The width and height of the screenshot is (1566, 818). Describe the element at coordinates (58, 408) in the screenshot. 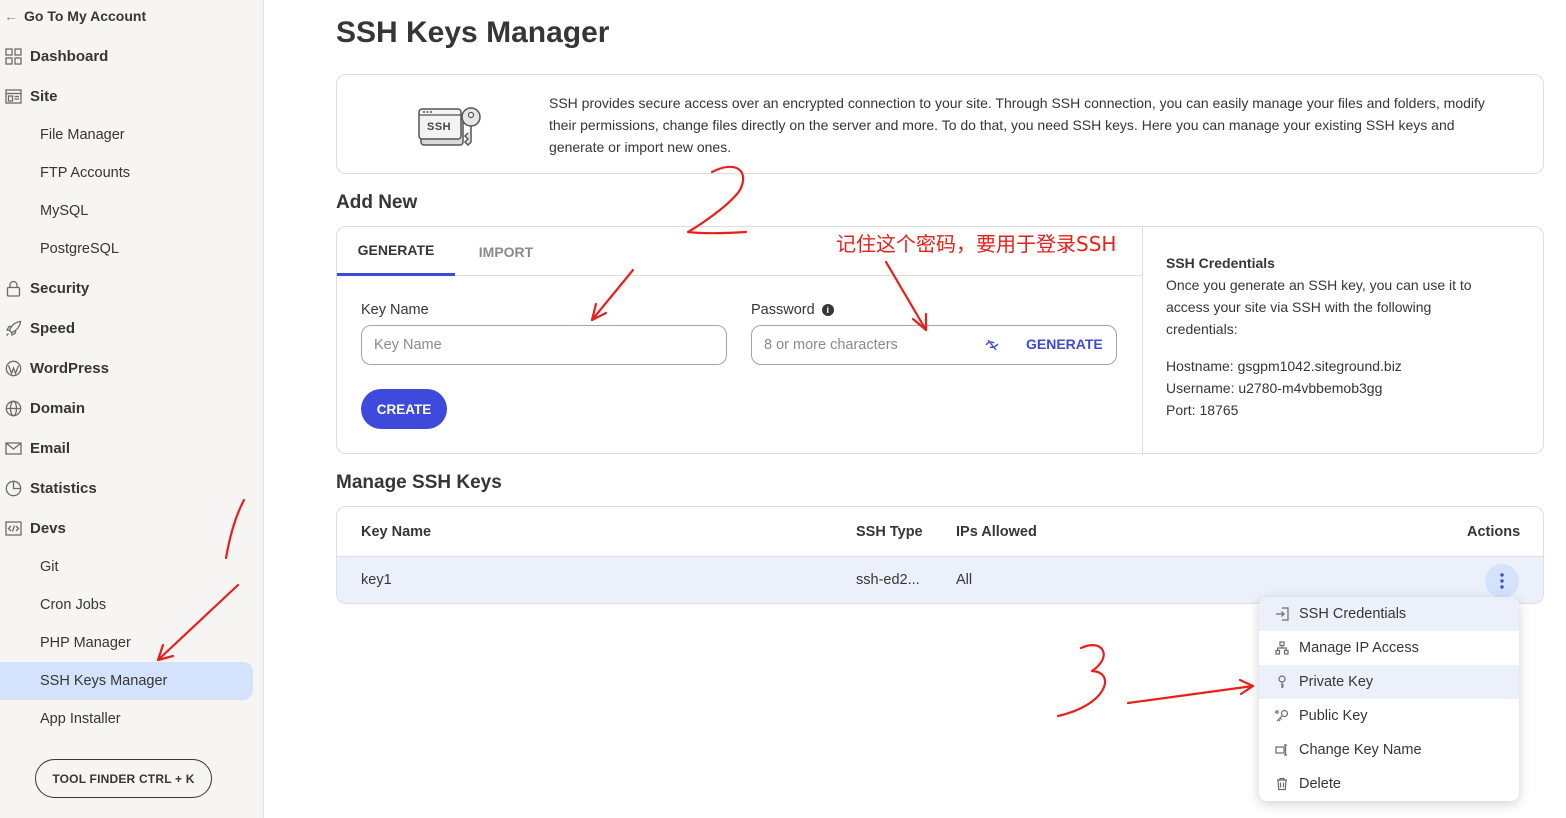

I see `sidebar-item-label: Domain` at that location.